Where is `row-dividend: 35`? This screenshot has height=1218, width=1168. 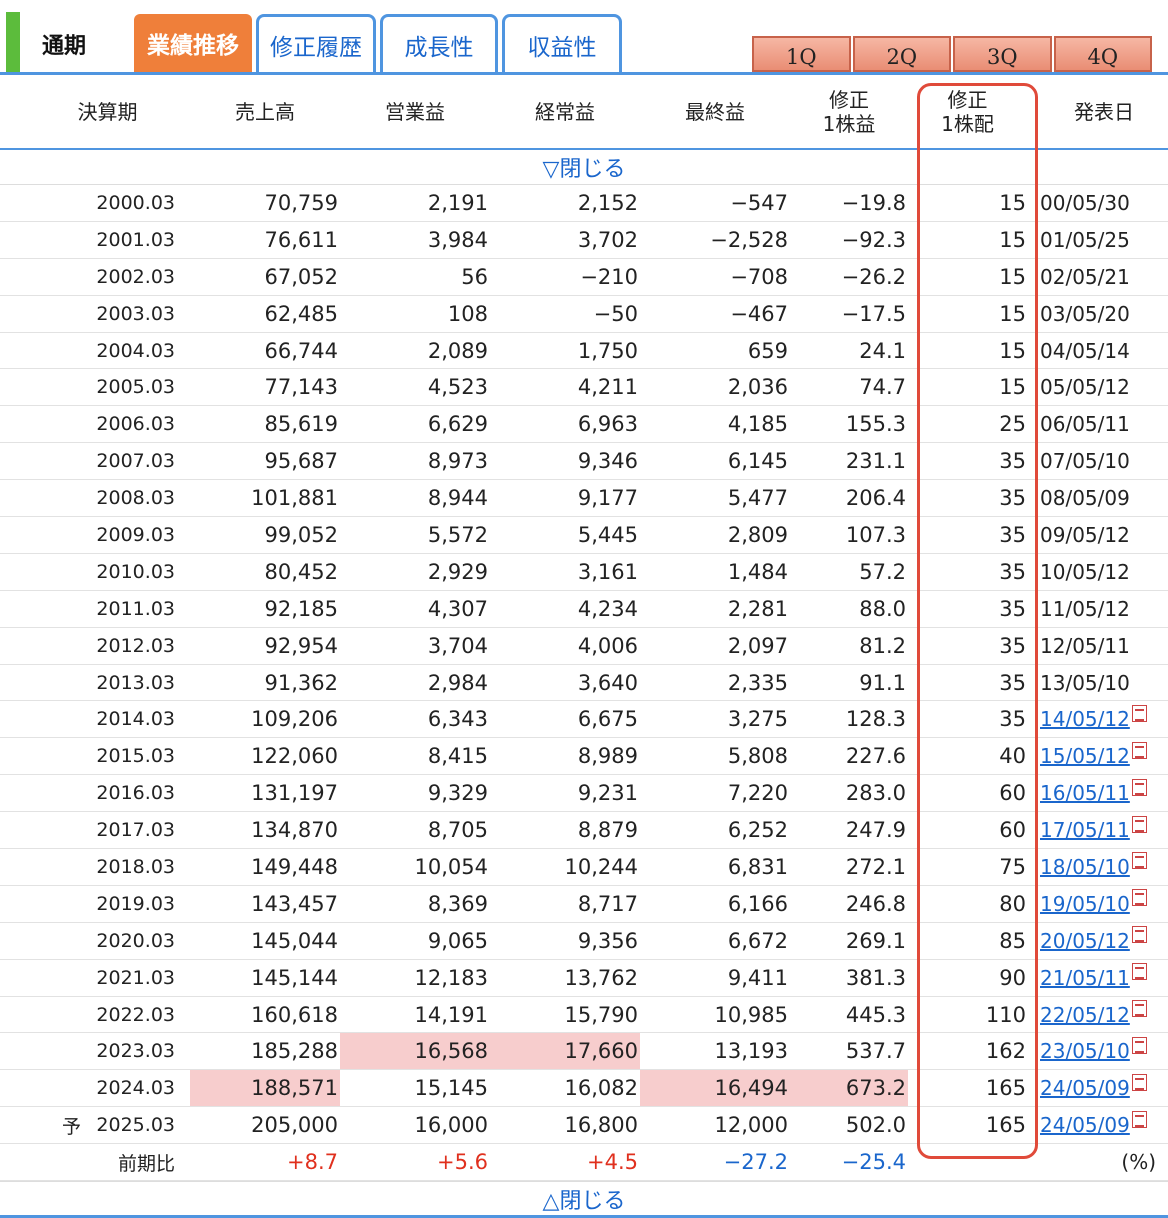 row-dividend: 35 is located at coordinates (1012, 682).